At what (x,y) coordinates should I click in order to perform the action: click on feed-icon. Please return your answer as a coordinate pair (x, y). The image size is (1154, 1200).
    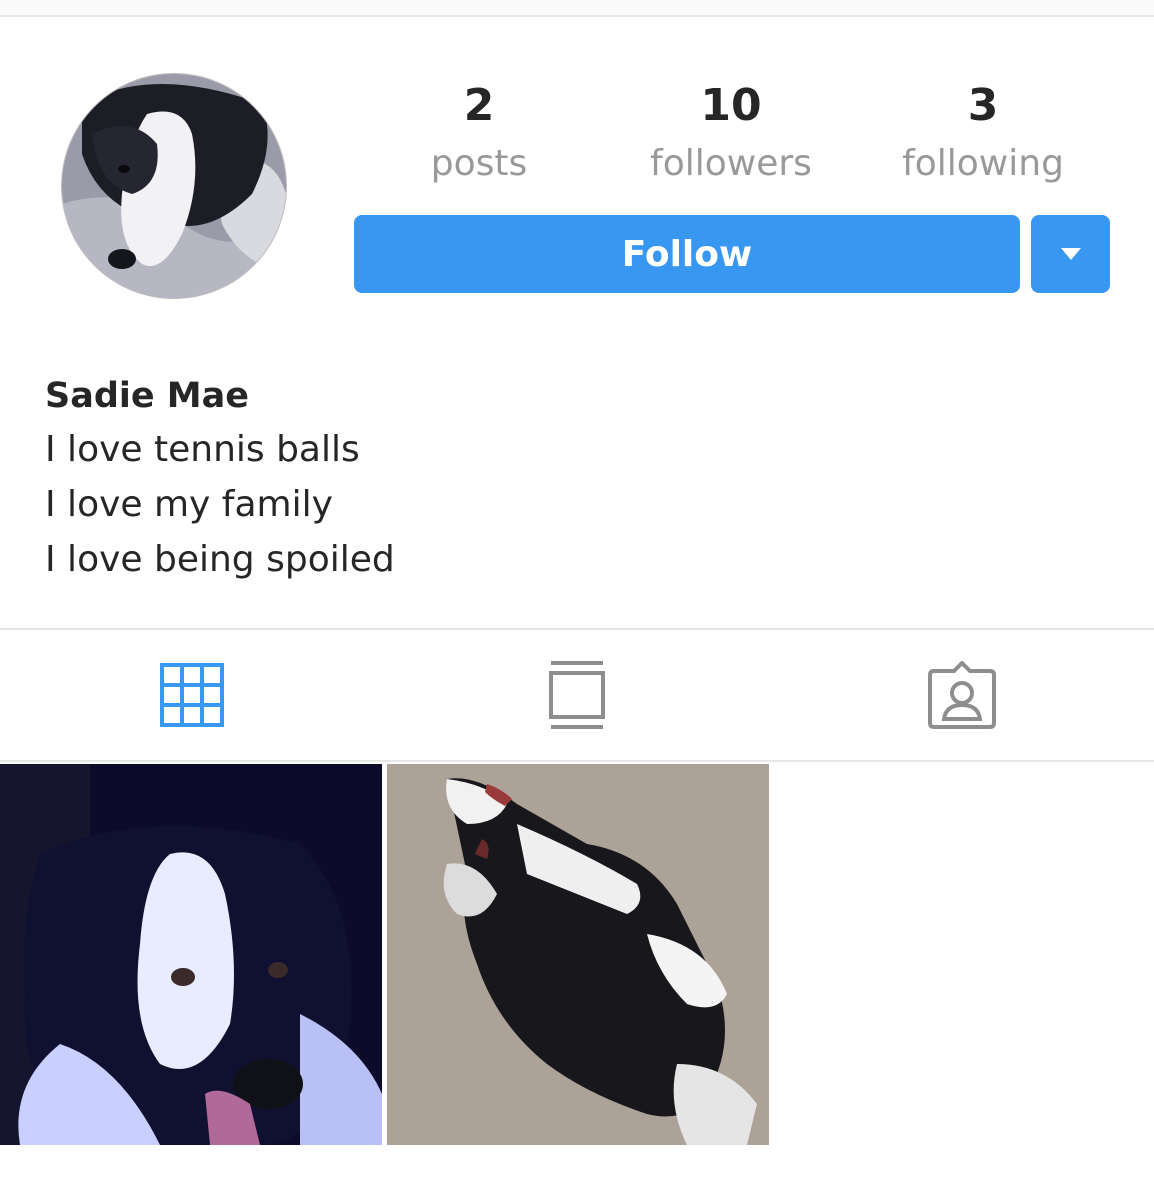
    Looking at the image, I should click on (577, 695).